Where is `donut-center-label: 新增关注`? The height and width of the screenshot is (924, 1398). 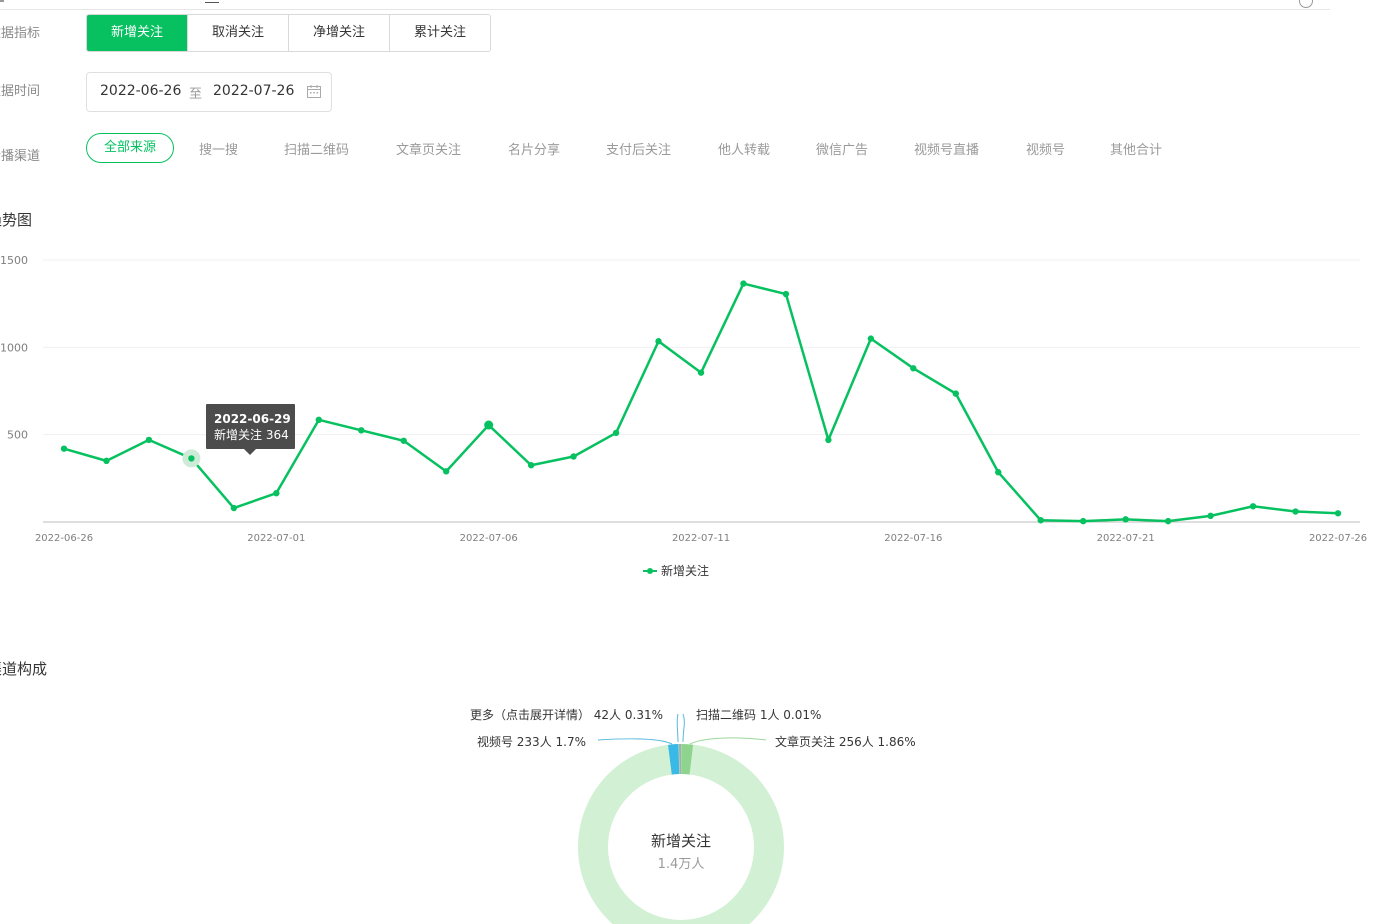
donut-center-label: 新增关注 is located at coordinates (681, 841).